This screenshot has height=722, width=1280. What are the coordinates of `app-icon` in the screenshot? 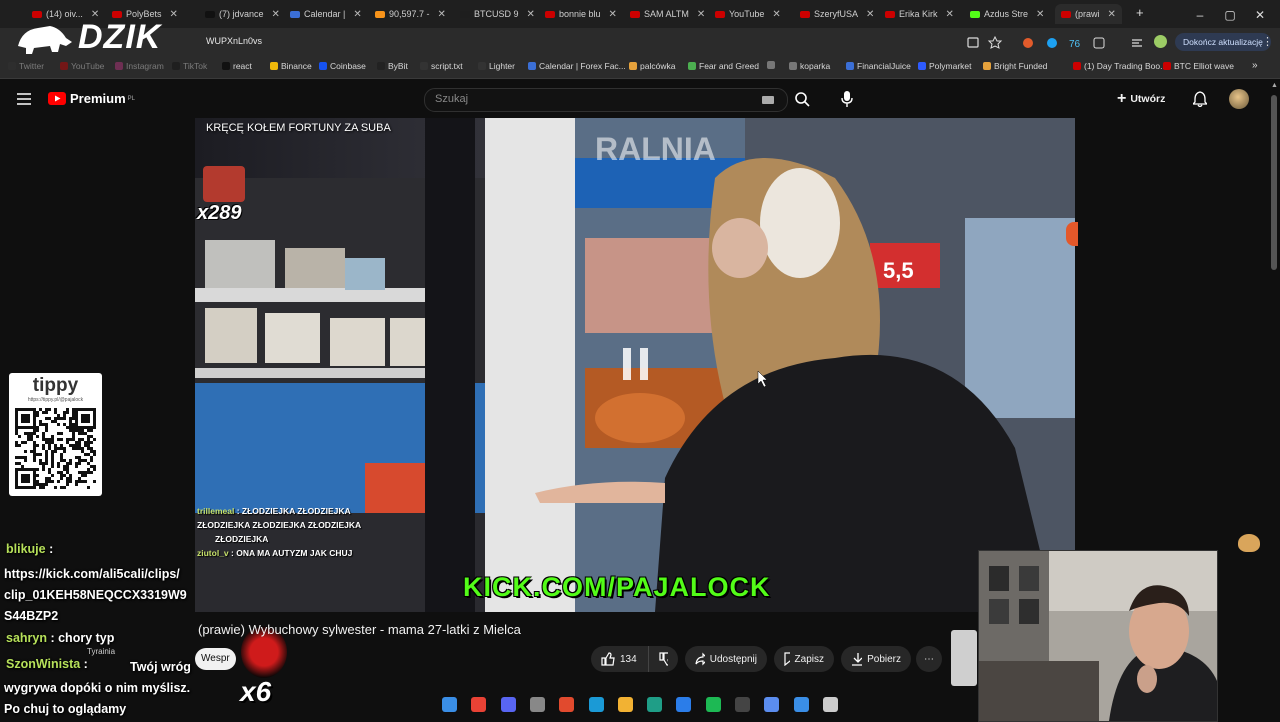 It's located at (537, 704).